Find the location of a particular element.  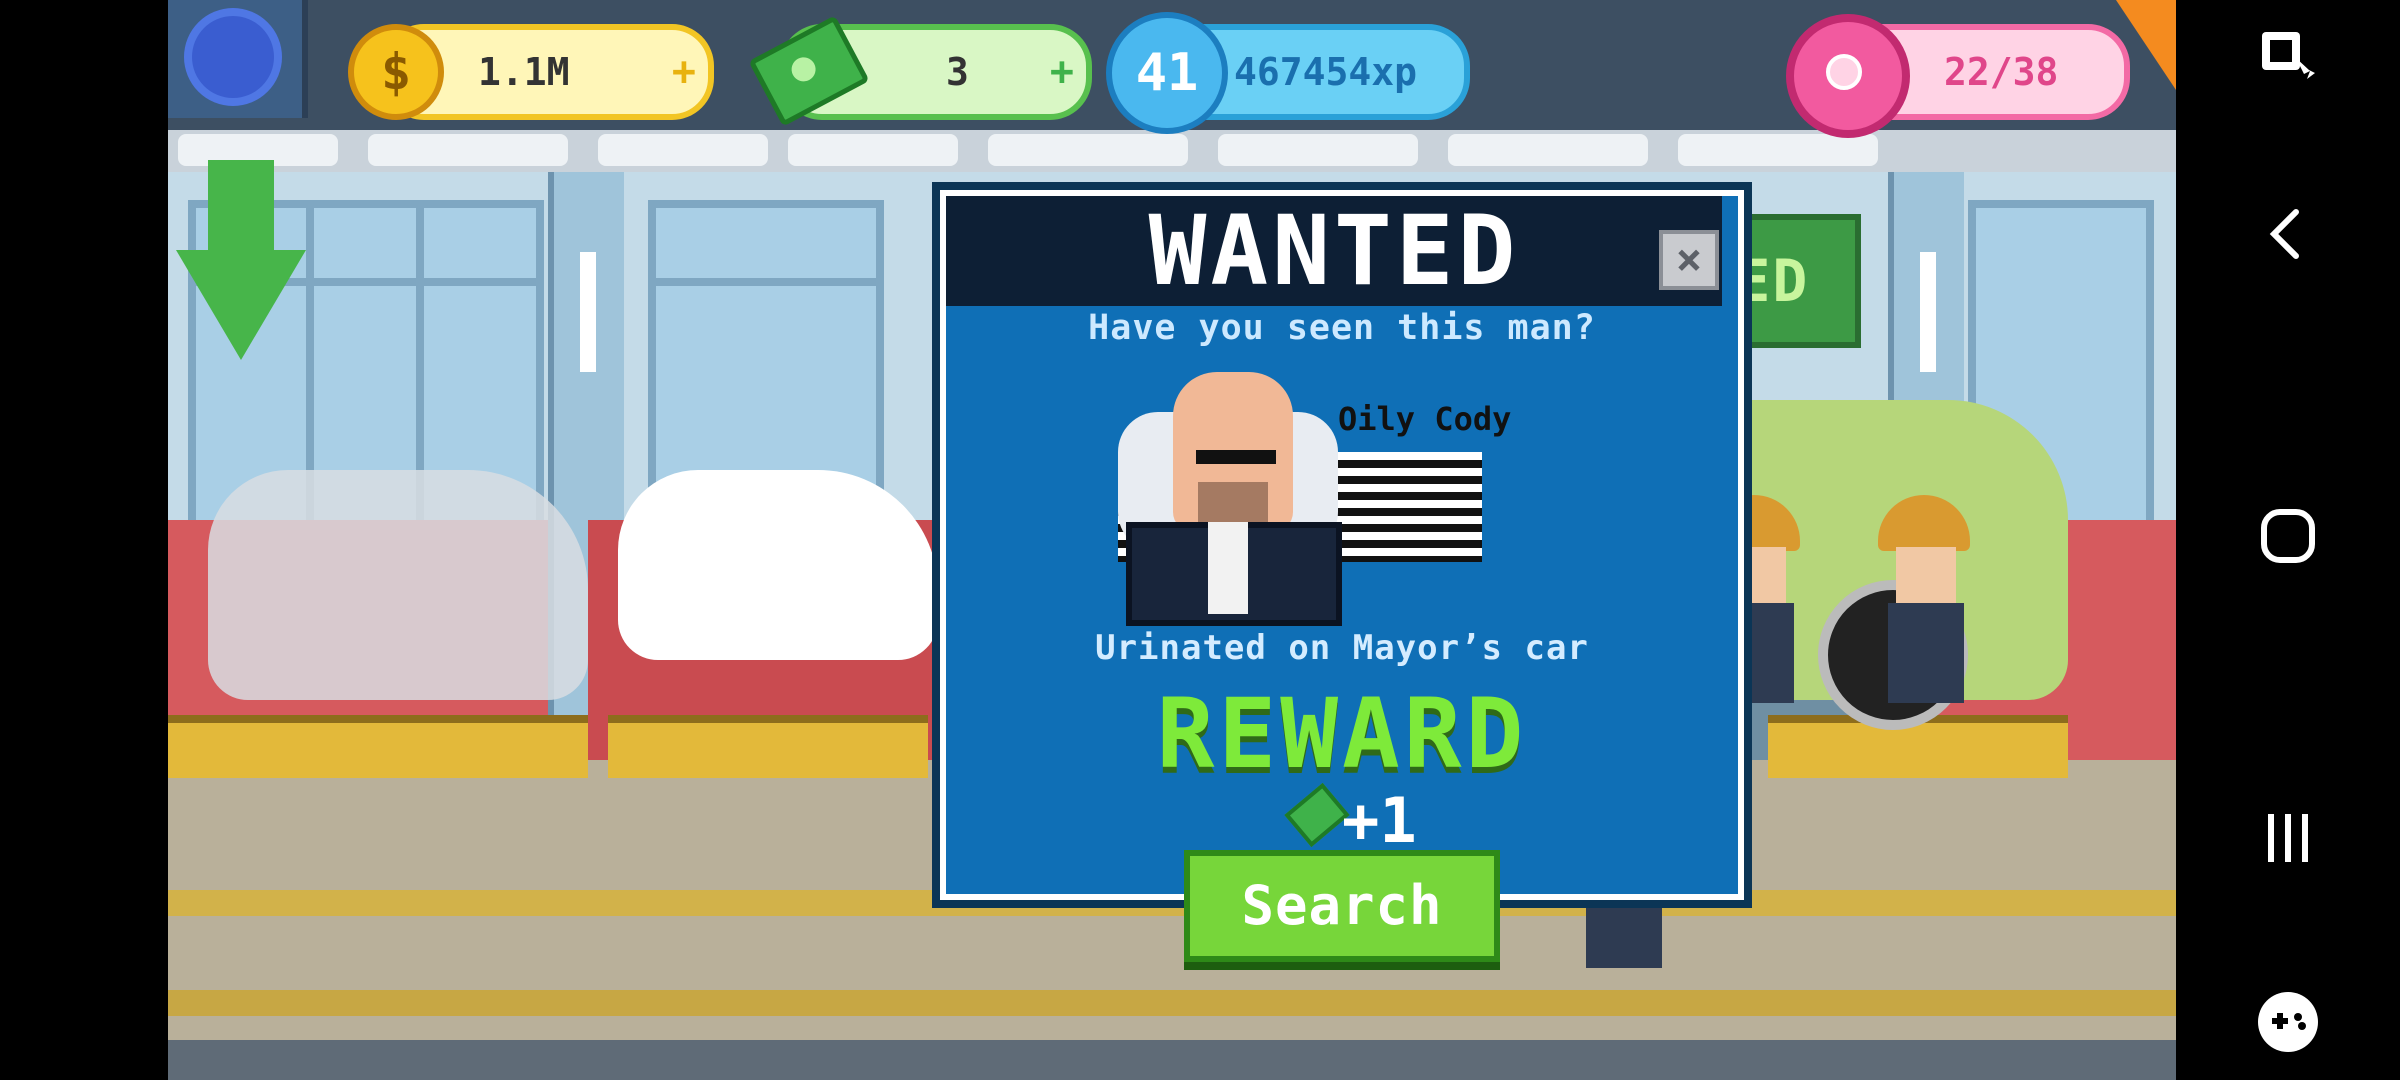

close-button: × is located at coordinates (1689, 260).